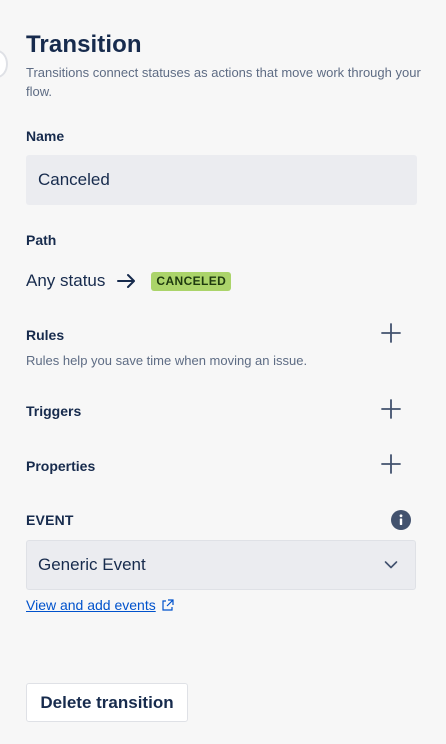 The image size is (446, 744). What do you see at coordinates (126, 281) in the screenshot?
I see `arrow-right-icon` at bounding box center [126, 281].